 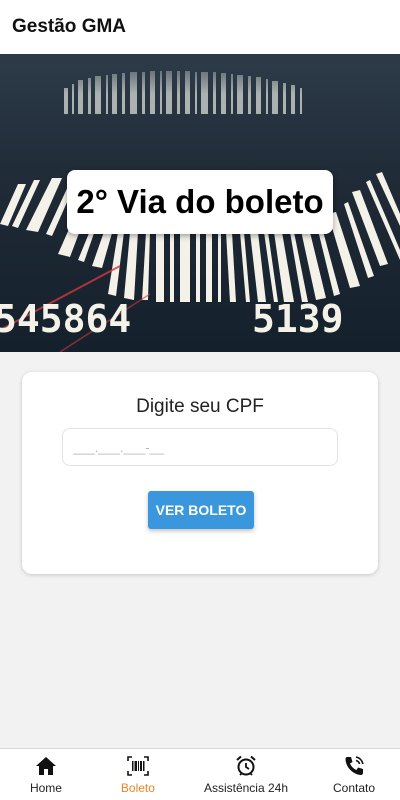 I want to click on nav-label-boleto: Boleto, so click(x=137, y=788).